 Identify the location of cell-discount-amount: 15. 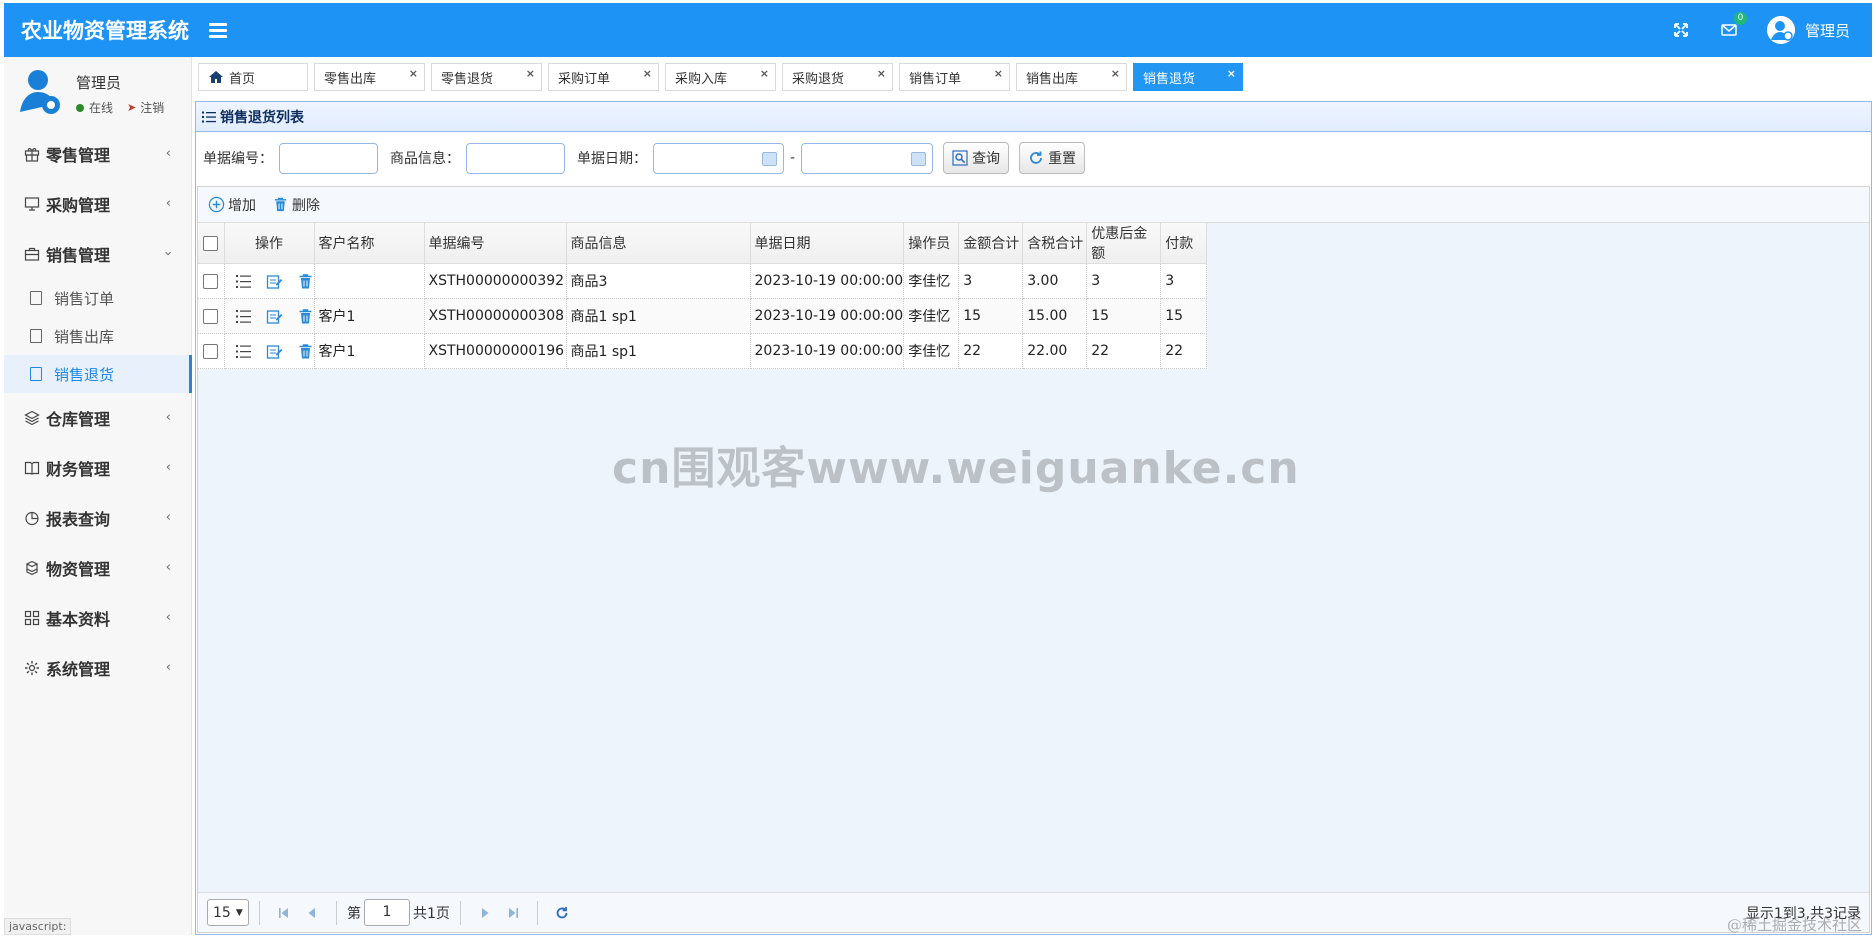
(1124, 316).